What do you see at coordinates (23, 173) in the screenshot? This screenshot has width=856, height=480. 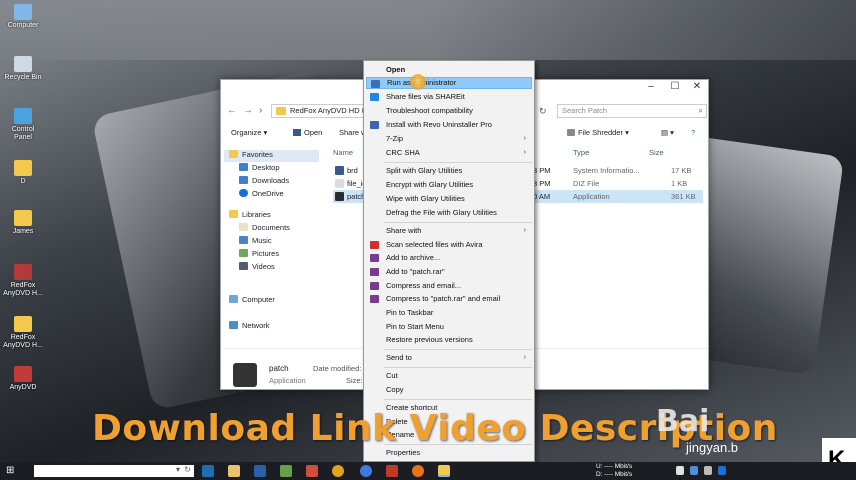 I see `desktop-icon-d: D` at bounding box center [23, 173].